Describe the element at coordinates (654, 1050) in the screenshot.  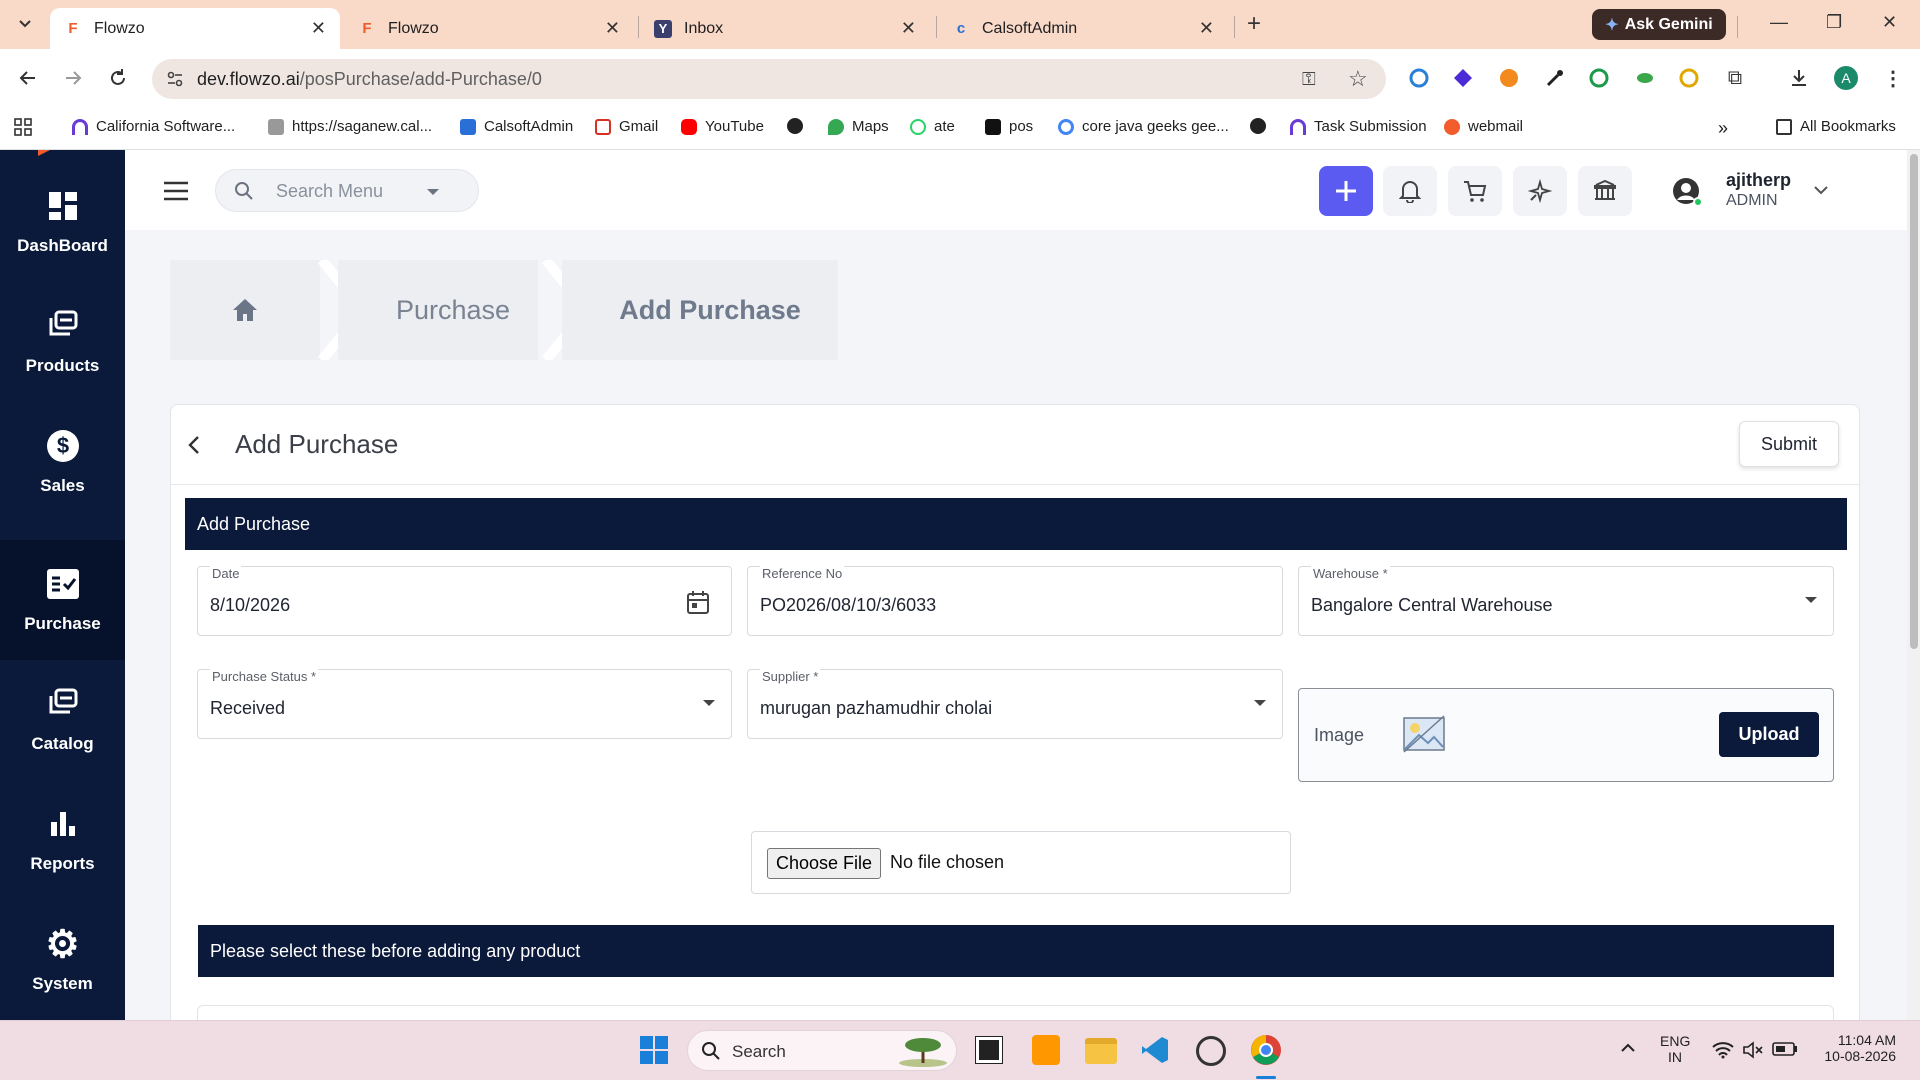
I see `windows-start-icon` at that location.